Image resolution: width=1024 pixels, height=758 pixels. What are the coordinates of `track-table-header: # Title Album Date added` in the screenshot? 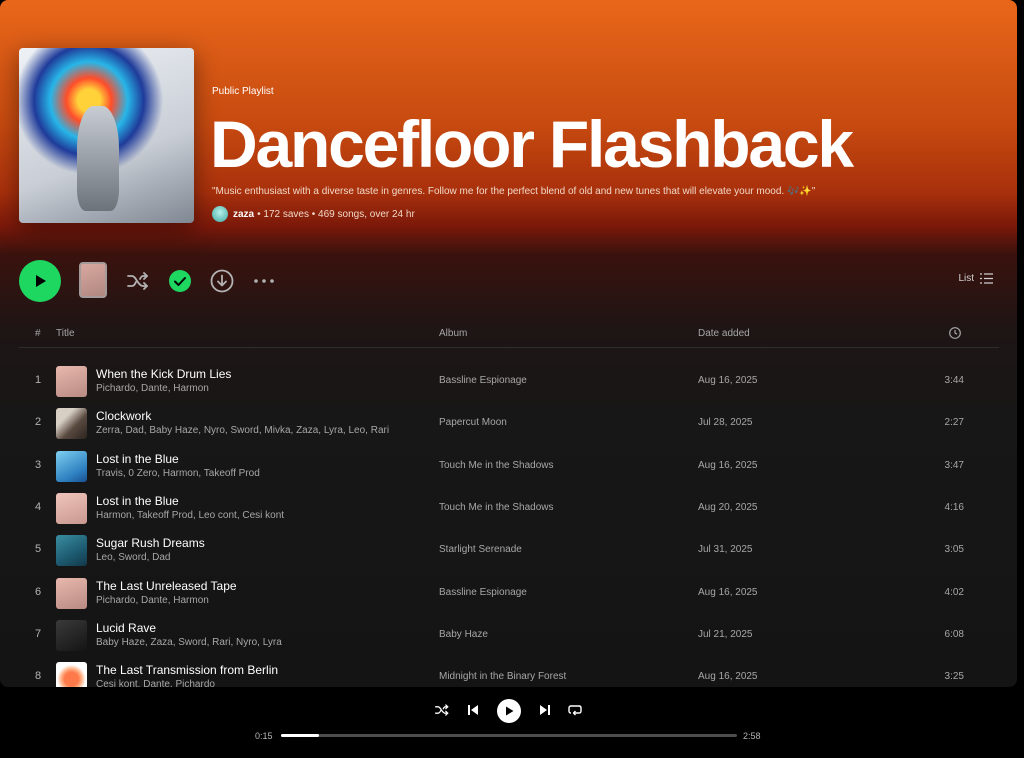 It's located at (509, 336).